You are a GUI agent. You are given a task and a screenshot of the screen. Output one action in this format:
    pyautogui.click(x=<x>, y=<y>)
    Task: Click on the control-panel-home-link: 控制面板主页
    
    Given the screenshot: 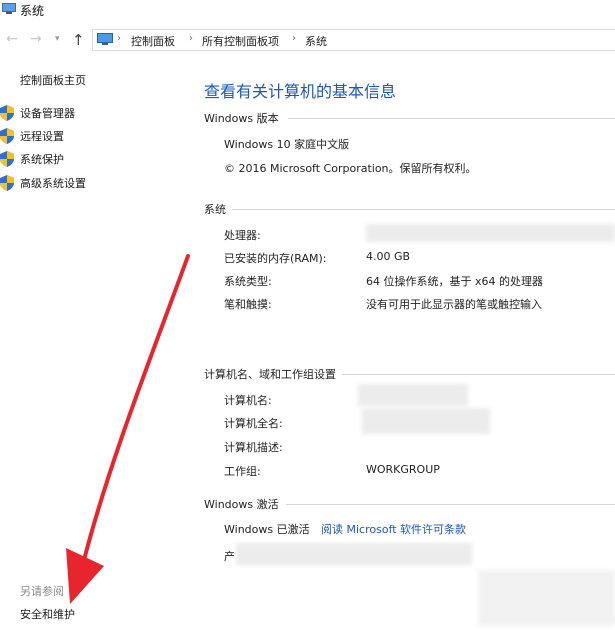 What is the action you would take?
    pyautogui.click(x=53, y=80)
    